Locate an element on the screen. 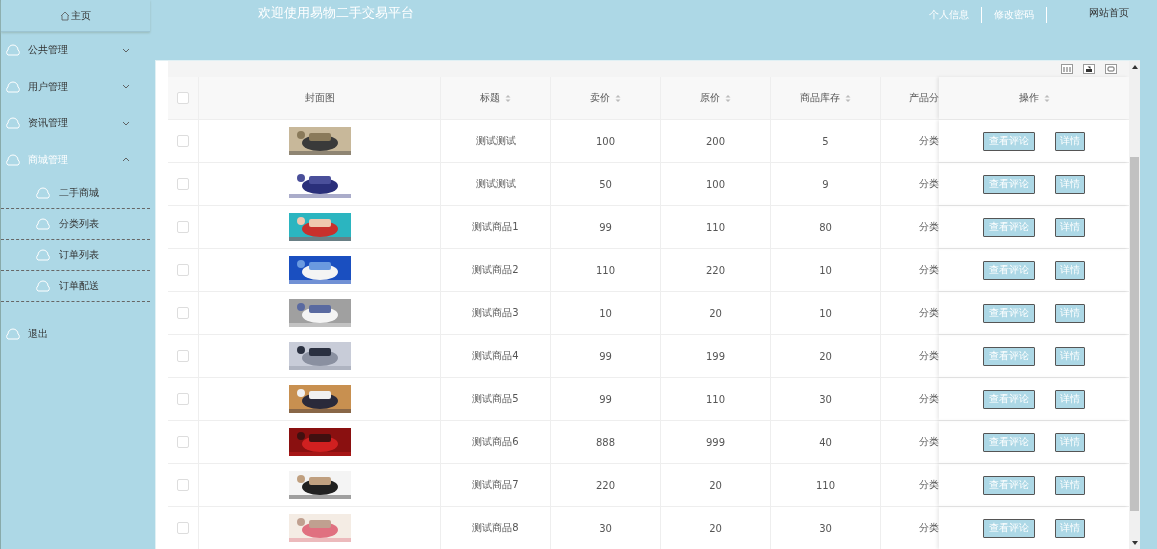  submenu-item: 订单列表 is located at coordinates (75, 255).